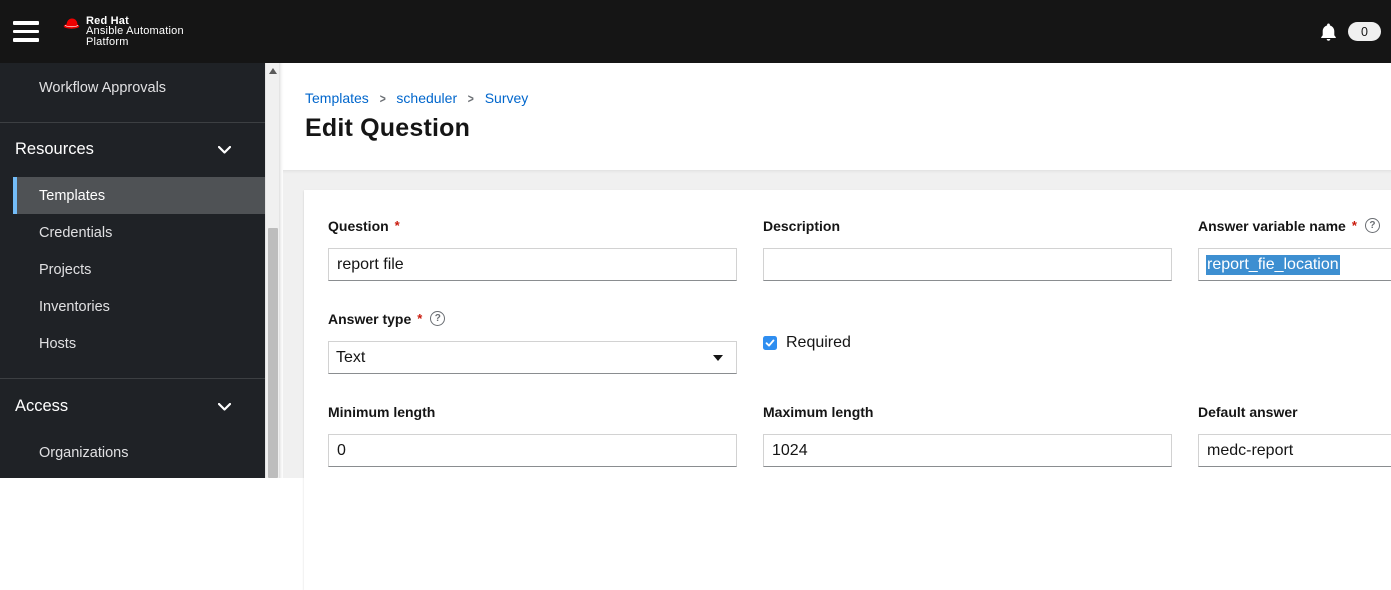 This screenshot has height=590, width=1391. I want to click on nav-label: Resources, so click(54, 149).